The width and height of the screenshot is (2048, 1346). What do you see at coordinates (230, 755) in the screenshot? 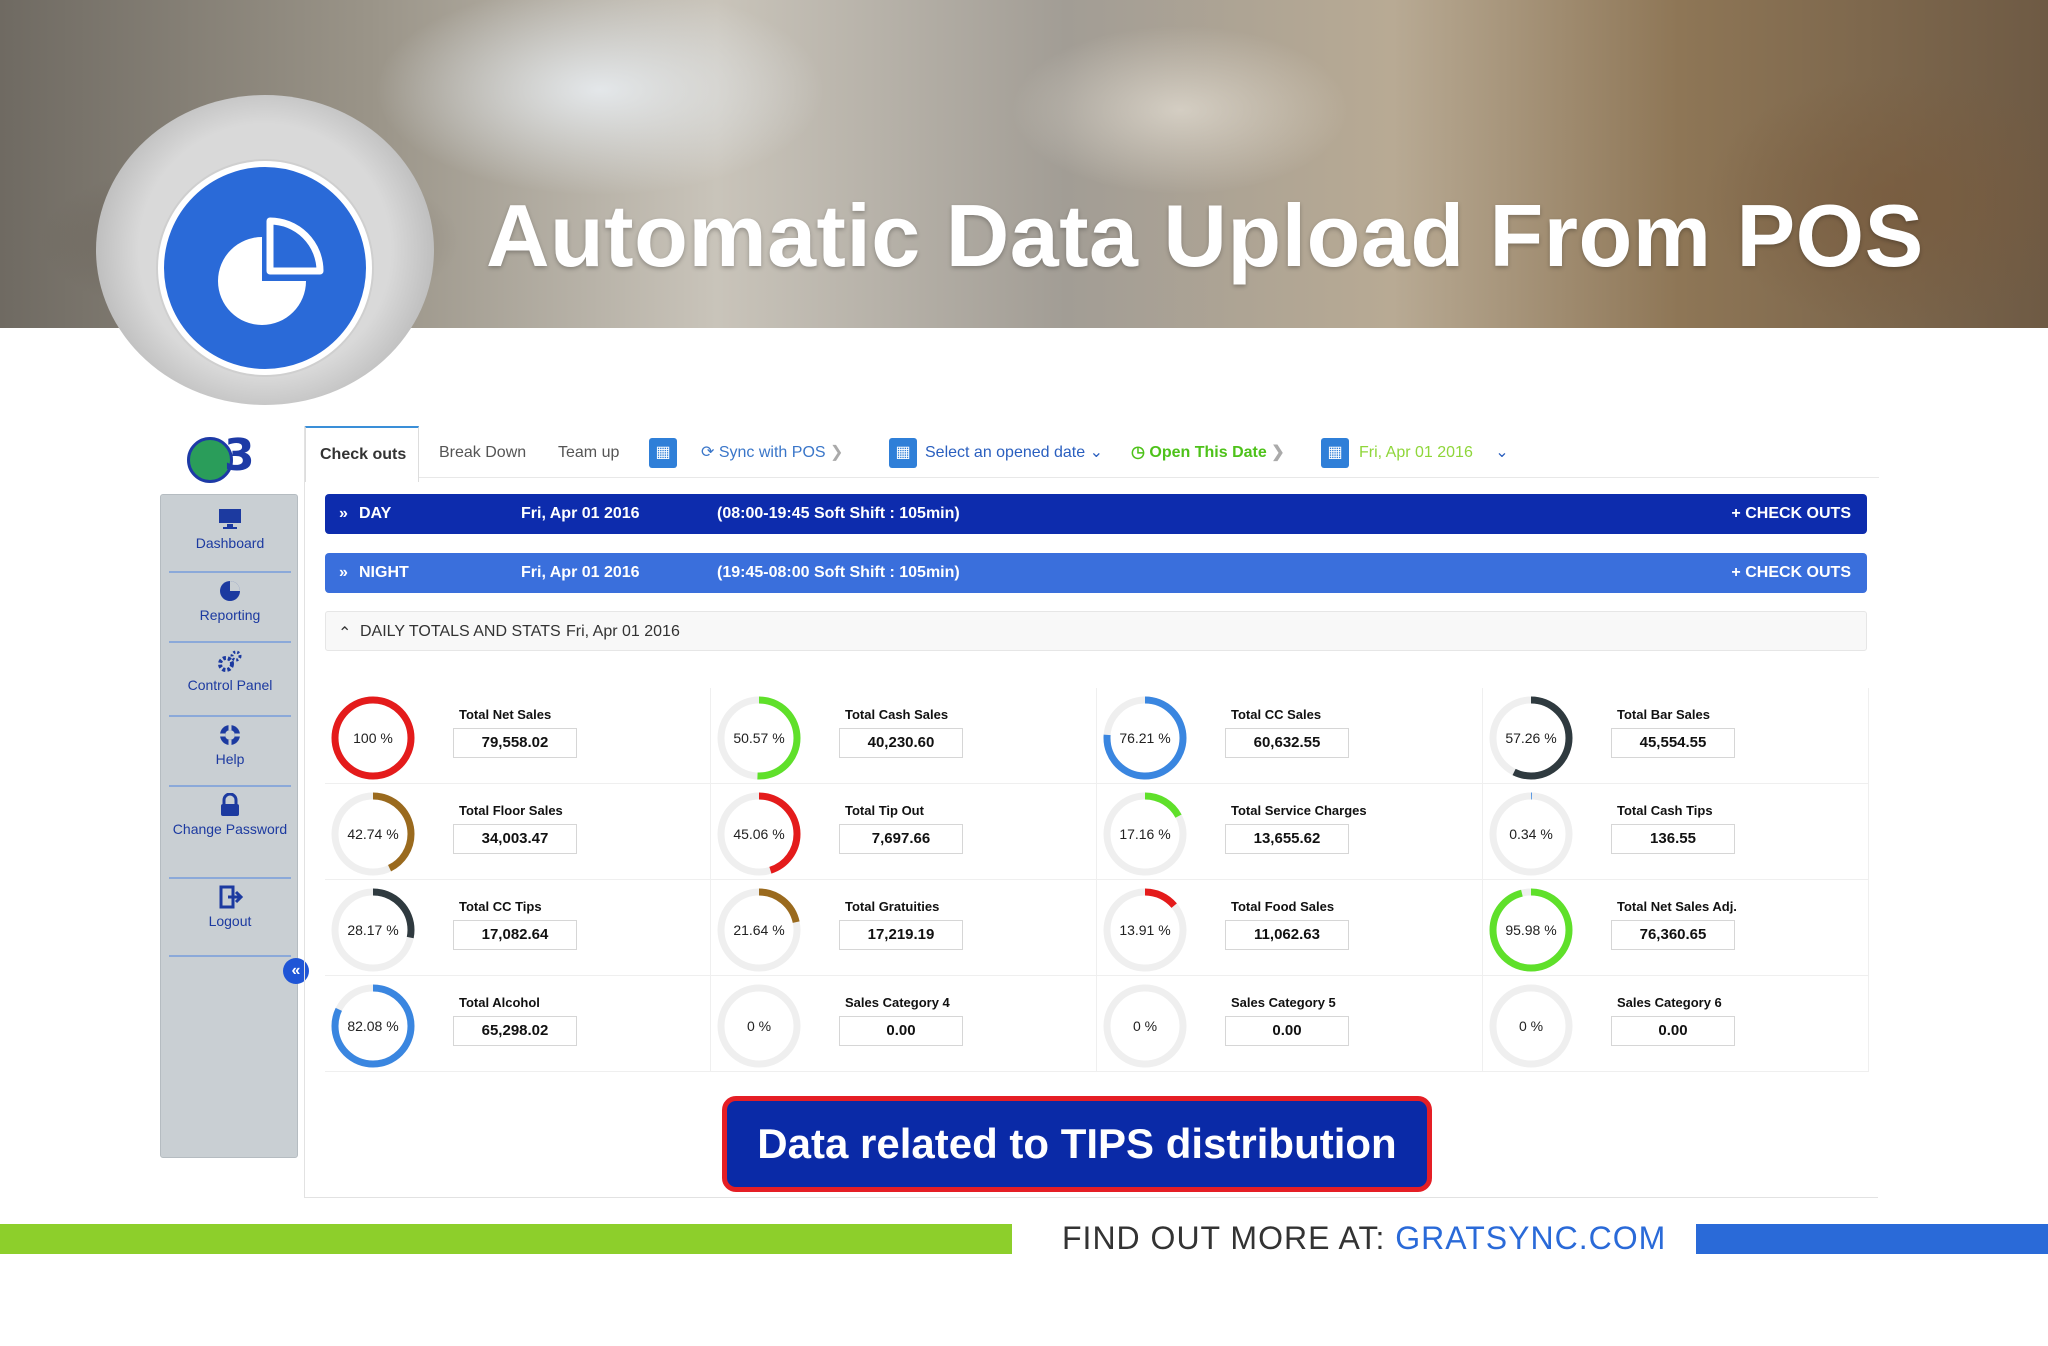
I see `sidebar-item-help: Help` at bounding box center [230, 755].